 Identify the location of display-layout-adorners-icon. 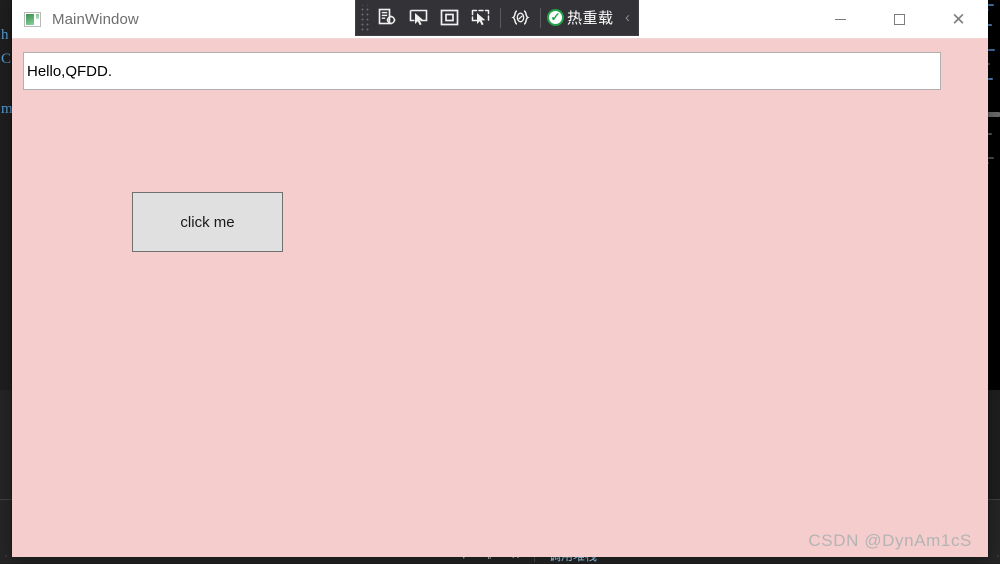
(449, 18).